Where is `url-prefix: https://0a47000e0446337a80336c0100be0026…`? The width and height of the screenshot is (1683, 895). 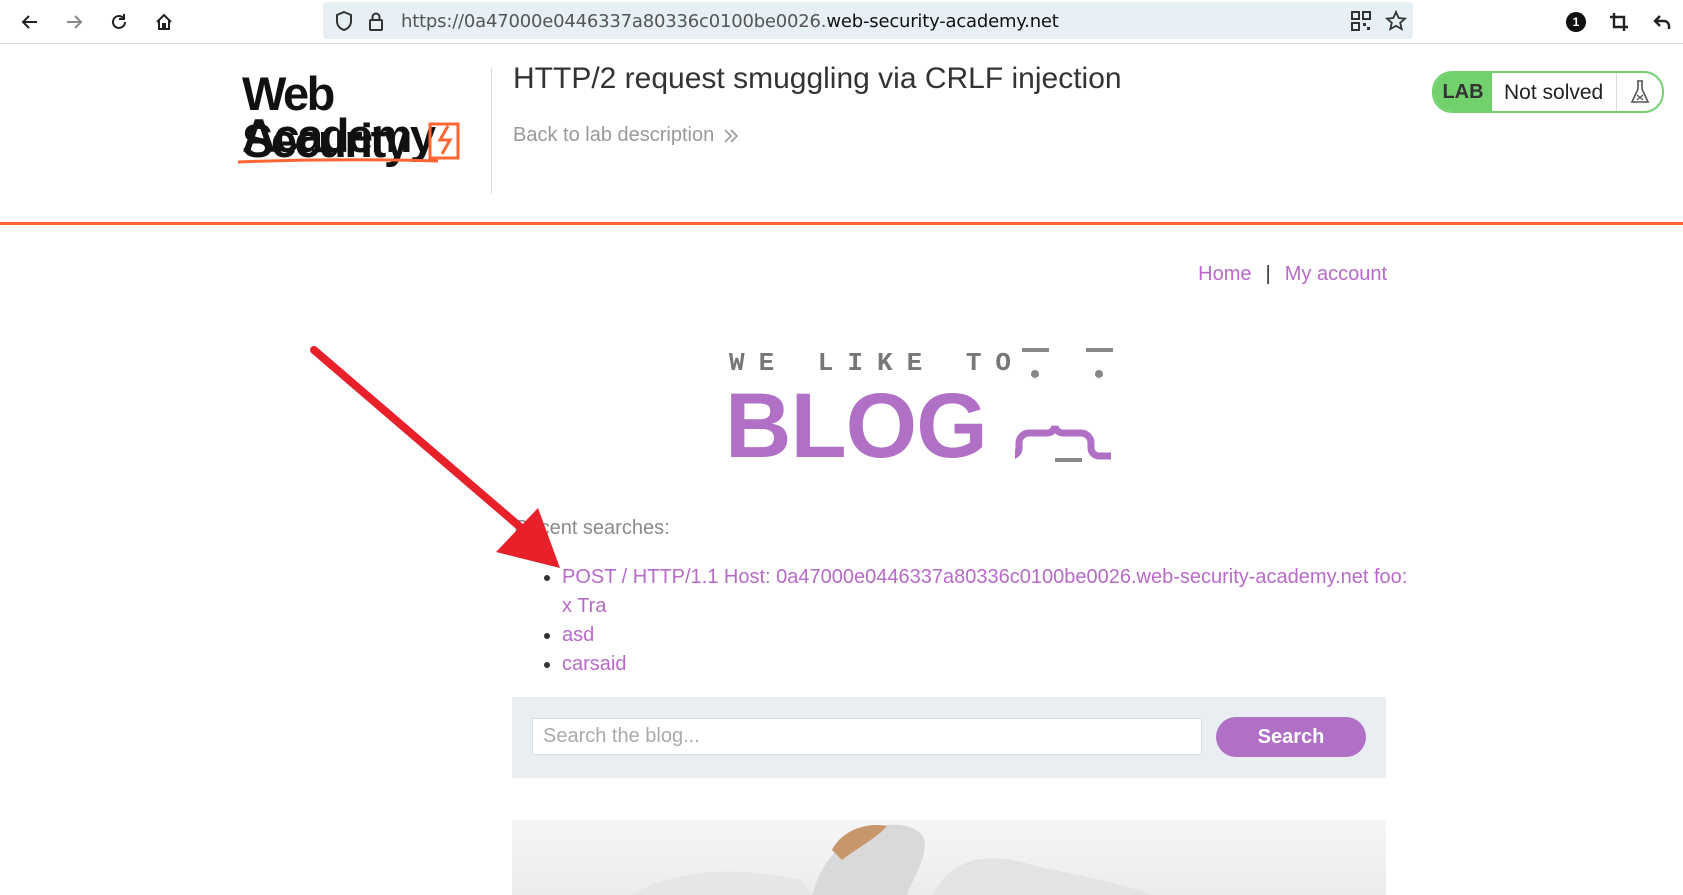
url-prefix: https://0a47000e0446337a80336c0100be0026… is located at coordinates (614, 21).